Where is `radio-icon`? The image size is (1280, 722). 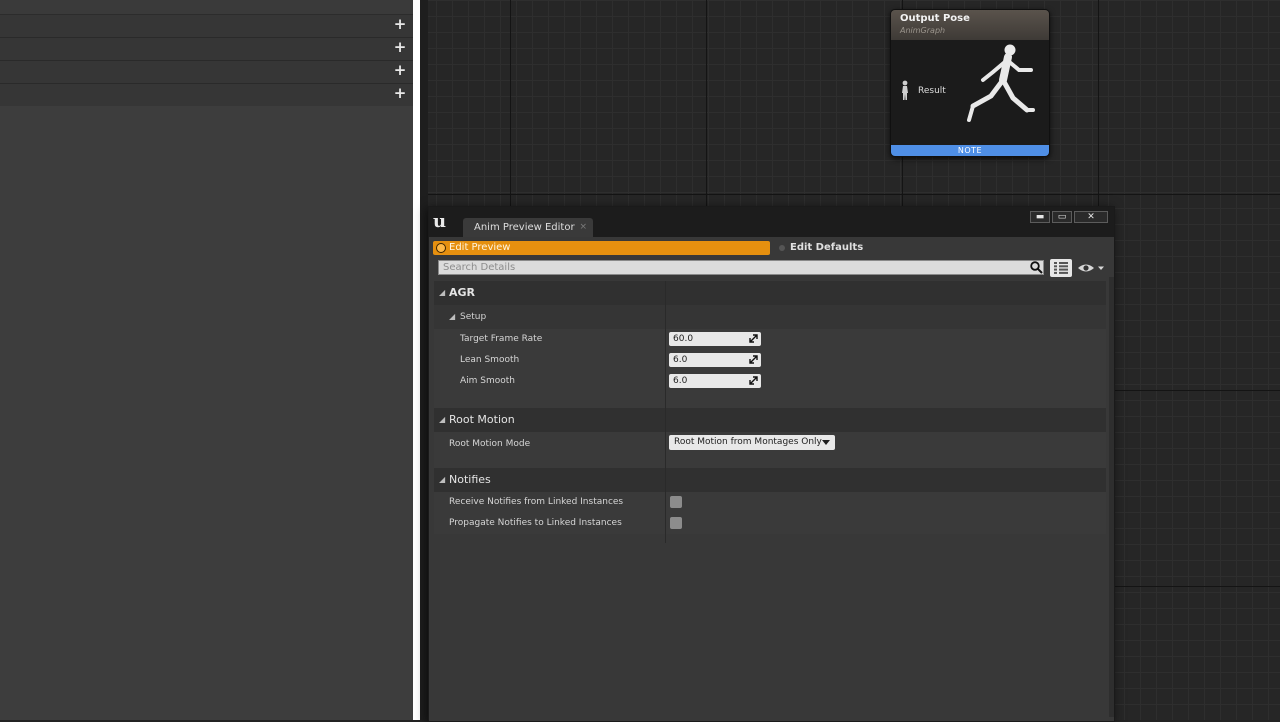
radio-icon is located at coordinates (782, 248).